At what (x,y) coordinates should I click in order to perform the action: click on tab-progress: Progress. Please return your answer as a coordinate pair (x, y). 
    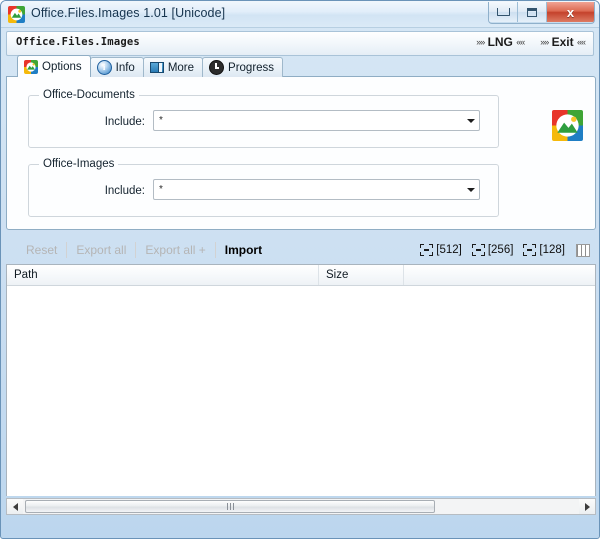
    Looking at the image, I should click on (243, 67).